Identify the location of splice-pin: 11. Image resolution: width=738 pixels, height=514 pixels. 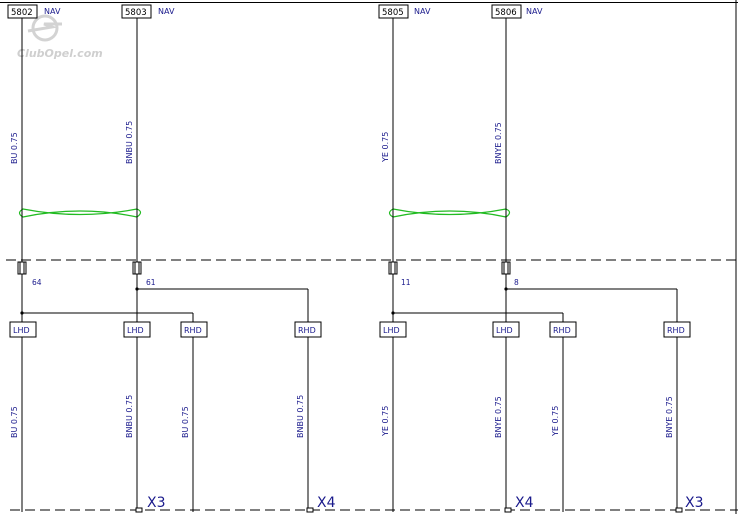
(406, 282).